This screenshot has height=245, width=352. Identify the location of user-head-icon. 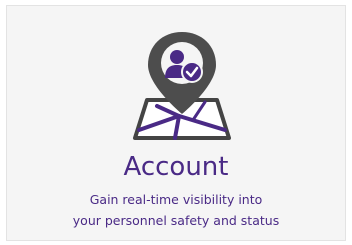
(177, 57).